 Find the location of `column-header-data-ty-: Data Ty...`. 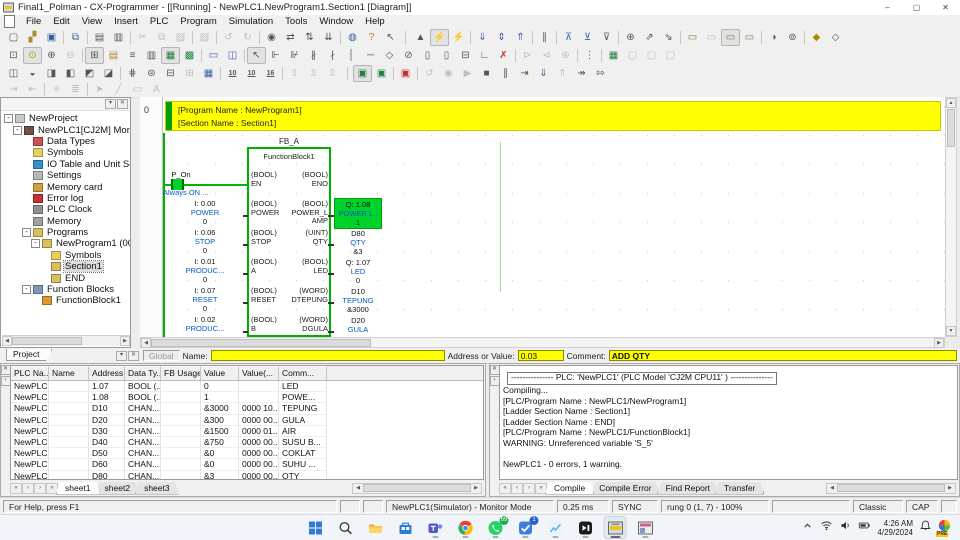

column-header-data-ty-: Data Ty... is located at coordinates (143, 373).